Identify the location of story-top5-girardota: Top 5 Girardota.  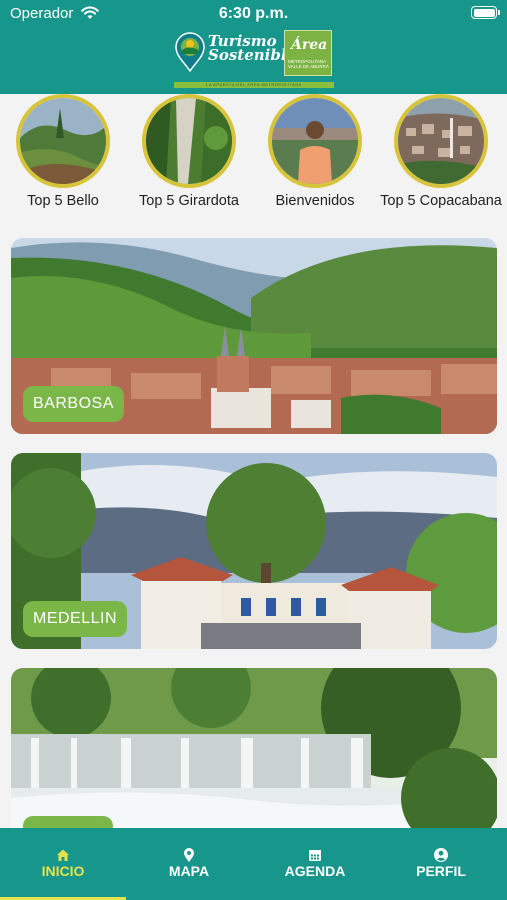
(189, 152).